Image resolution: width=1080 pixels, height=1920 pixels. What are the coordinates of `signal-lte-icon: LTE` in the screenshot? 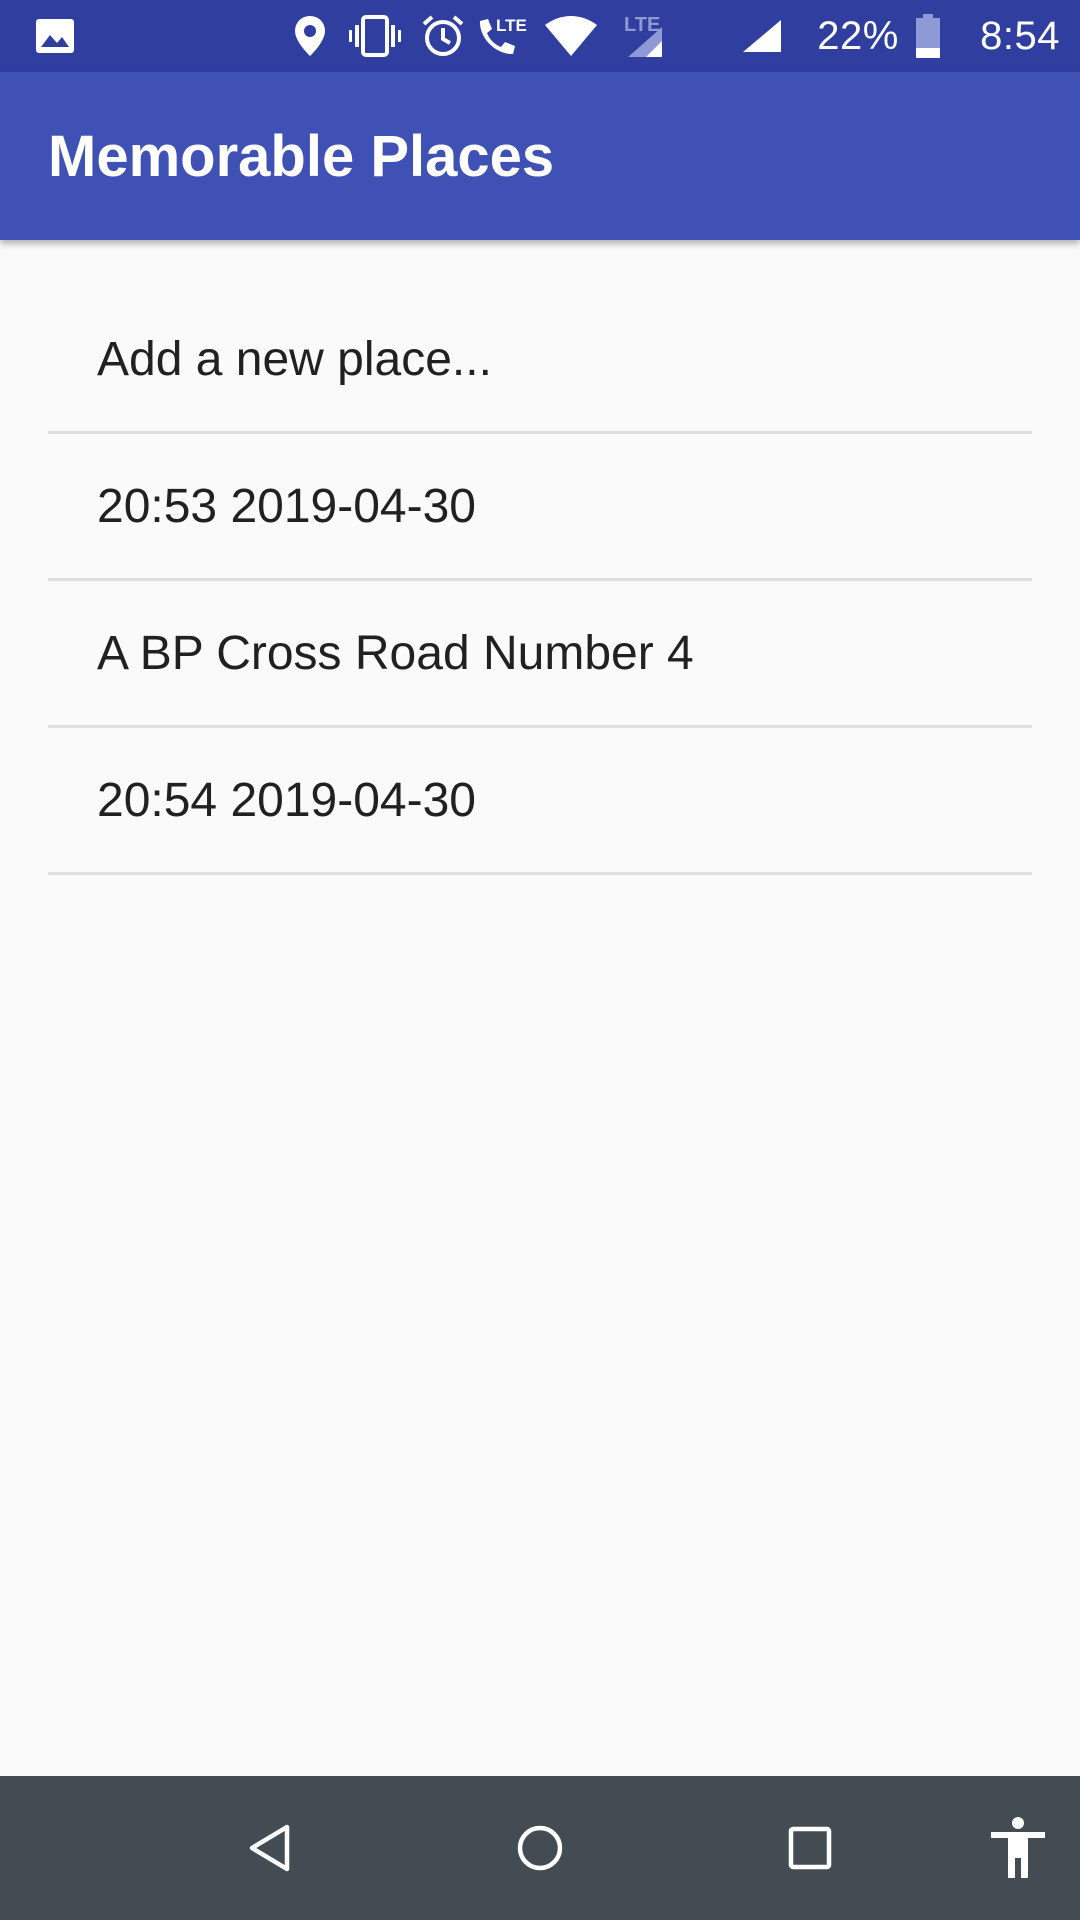 It's located at (648, 36).